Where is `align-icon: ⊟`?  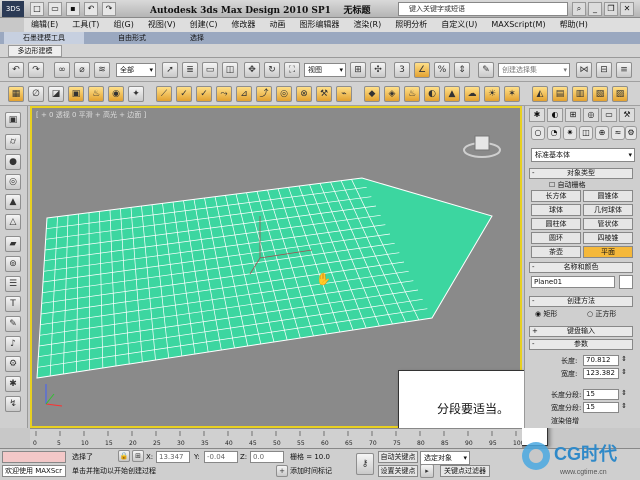 align-icon: ⊟ is located at coordinates (604, 70).